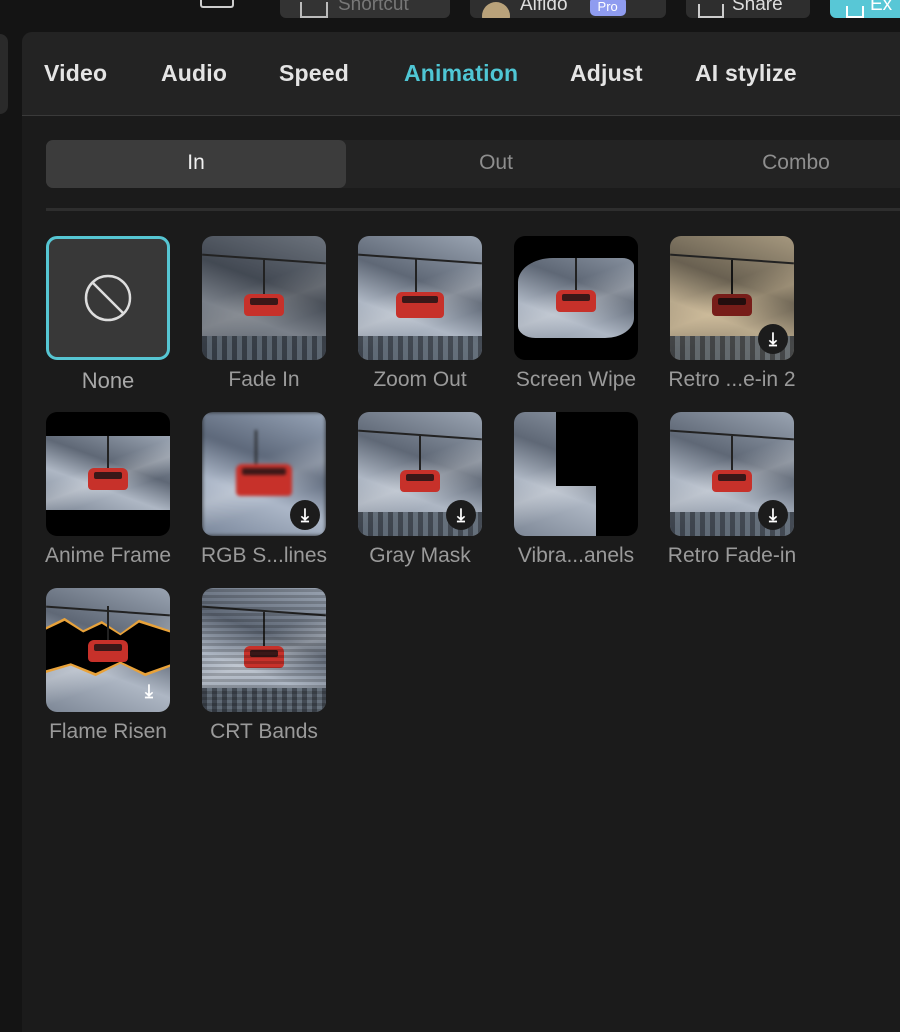 The width and height of the screenshot is (900, 1032). What do you see at coordinates (108, 731) in the screenshot?
I see `animation-label: Flame Risen` at bounding box center [108, 731].